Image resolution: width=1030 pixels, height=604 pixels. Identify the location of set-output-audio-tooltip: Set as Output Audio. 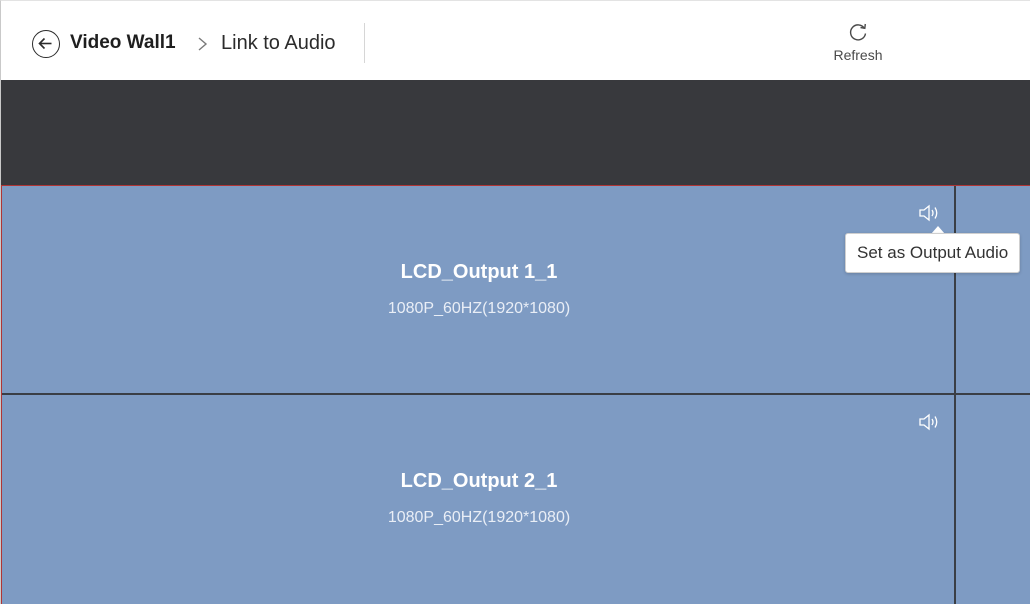
(933, 253).